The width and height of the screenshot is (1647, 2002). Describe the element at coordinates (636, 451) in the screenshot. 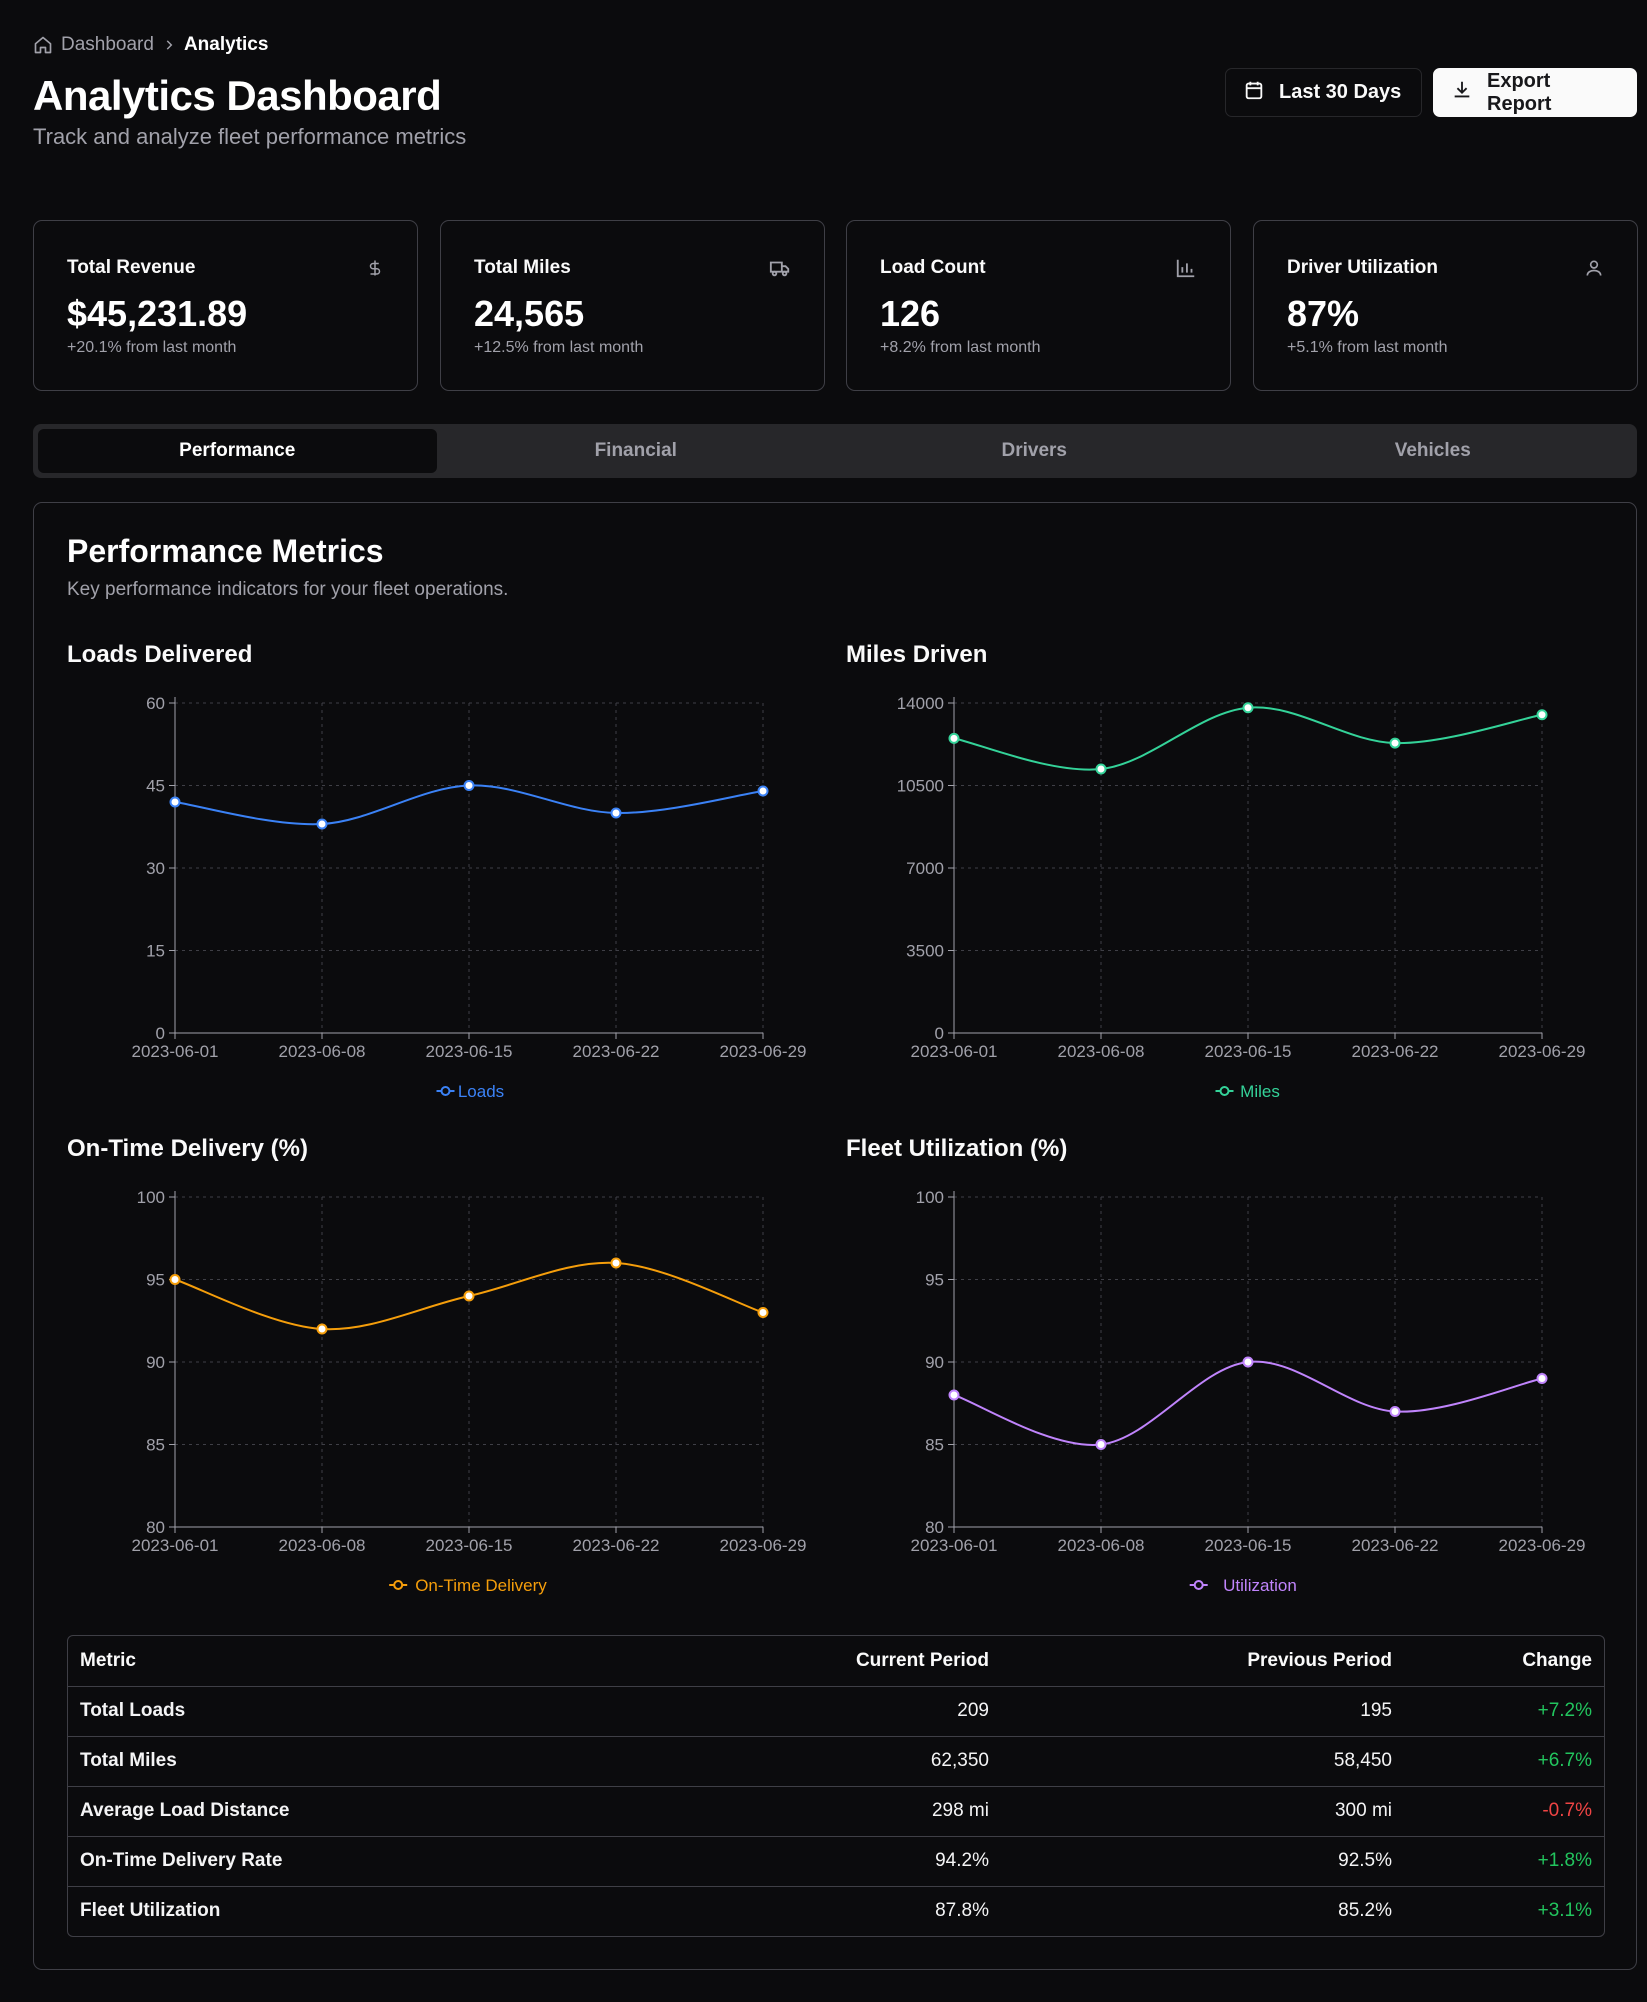

I see `tab-financial: Financial` at that location.